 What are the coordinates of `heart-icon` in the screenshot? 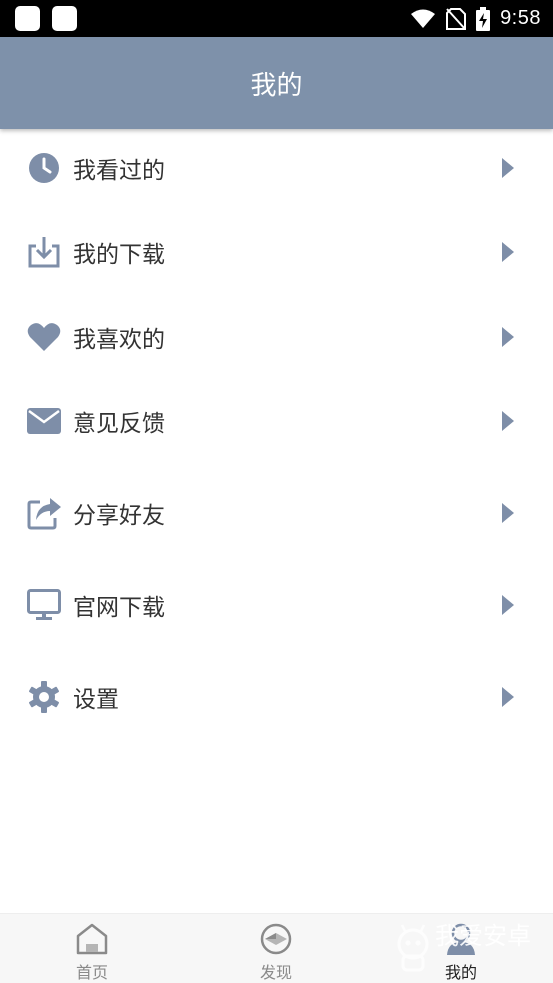 It's located at (44, 337).